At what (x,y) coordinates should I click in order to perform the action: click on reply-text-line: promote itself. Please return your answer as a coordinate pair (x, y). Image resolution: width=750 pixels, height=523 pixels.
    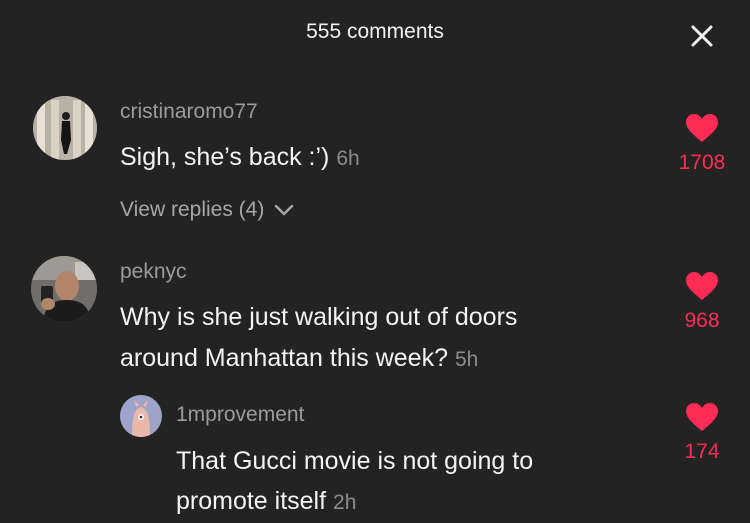
    Looking at the image, I should click on (251, 501).